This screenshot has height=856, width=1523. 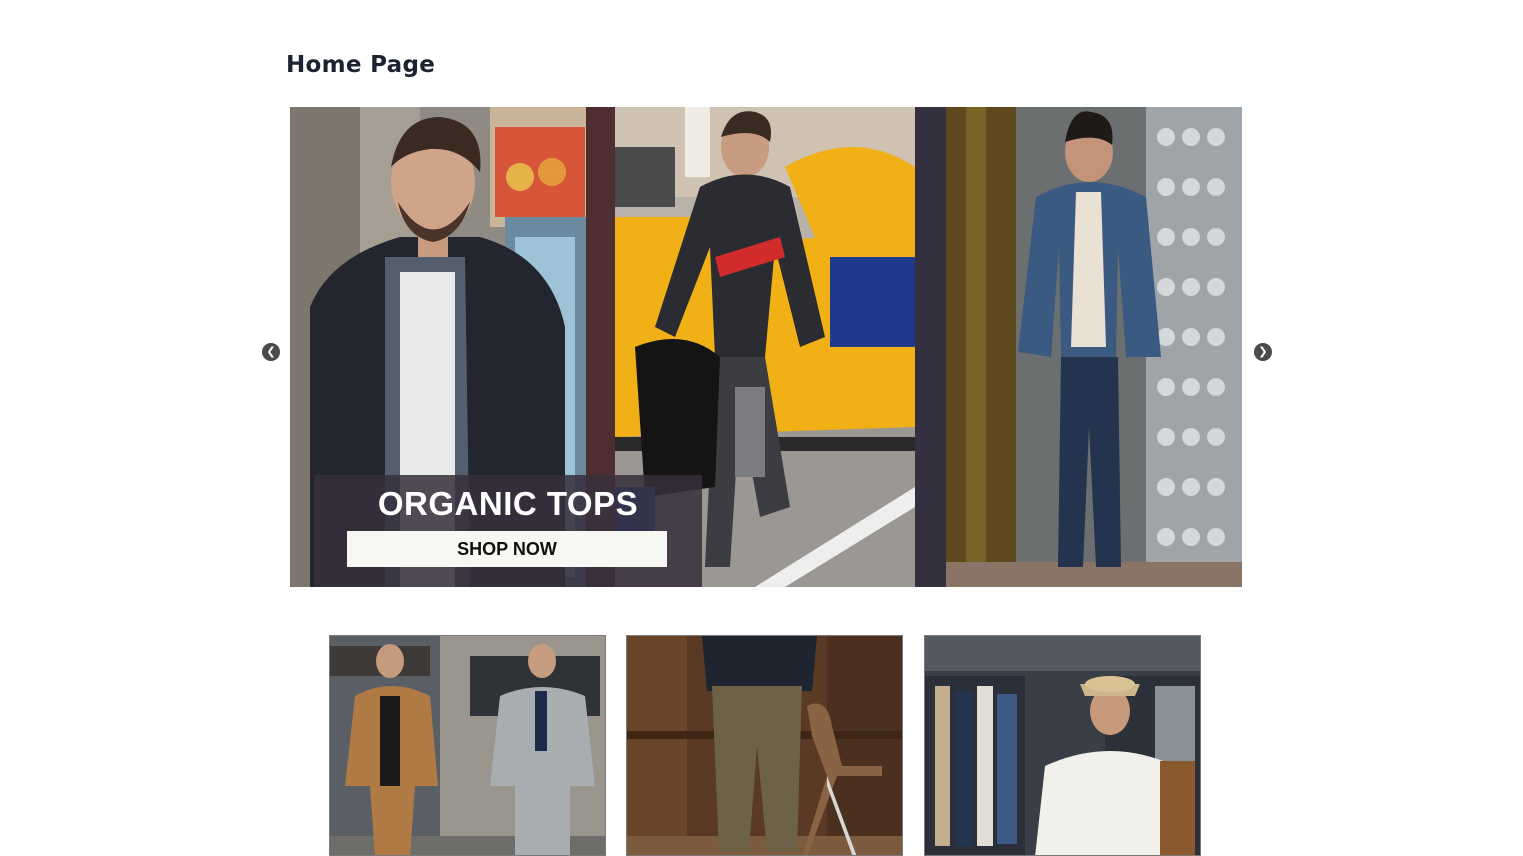 I want to click on chevron-right-icon: ❯, so click(x=1263, y=351).